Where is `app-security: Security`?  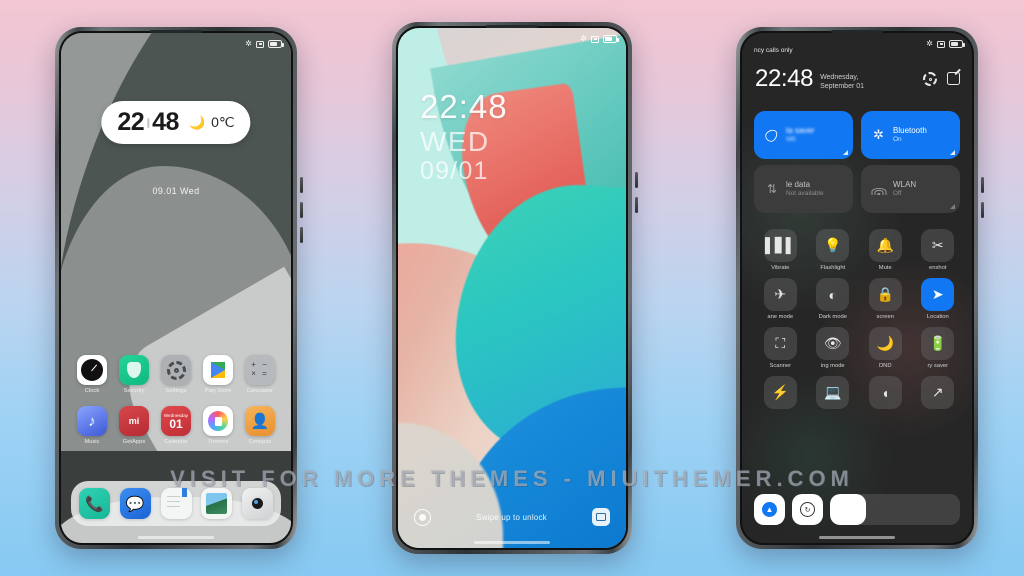
app-security: Security is located at coordinates (134, 374).